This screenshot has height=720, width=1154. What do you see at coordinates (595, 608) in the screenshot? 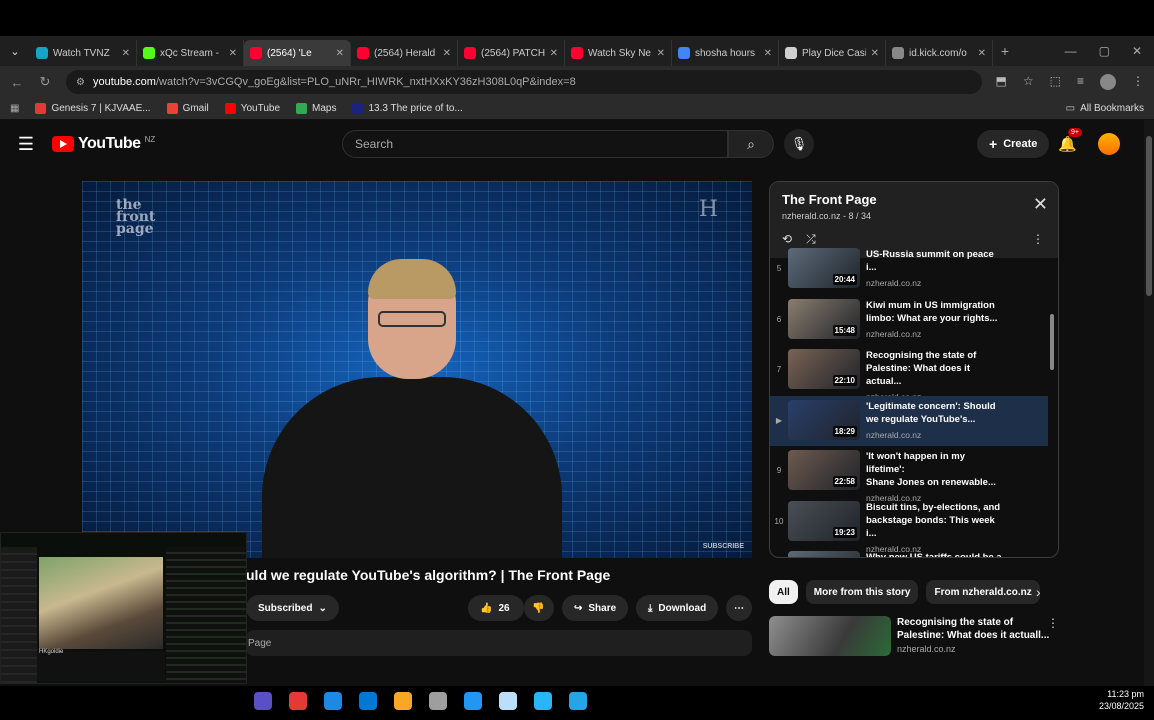
I see `share-button: ↪ Share` at bounding box center [595, 608].